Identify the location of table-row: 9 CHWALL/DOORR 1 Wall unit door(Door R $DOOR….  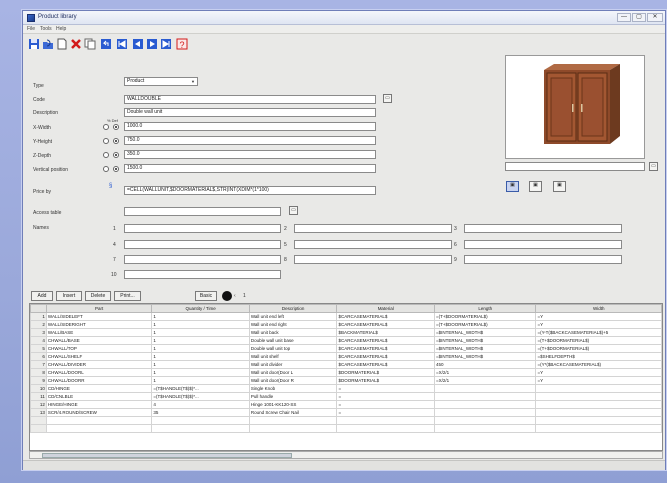
(346, 380).